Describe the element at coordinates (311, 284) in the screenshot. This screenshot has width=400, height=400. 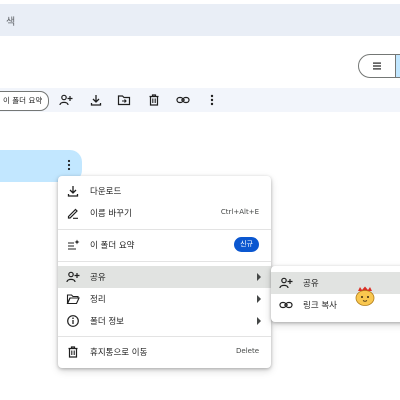
I see `submenu-item-label: 공유` at that location.